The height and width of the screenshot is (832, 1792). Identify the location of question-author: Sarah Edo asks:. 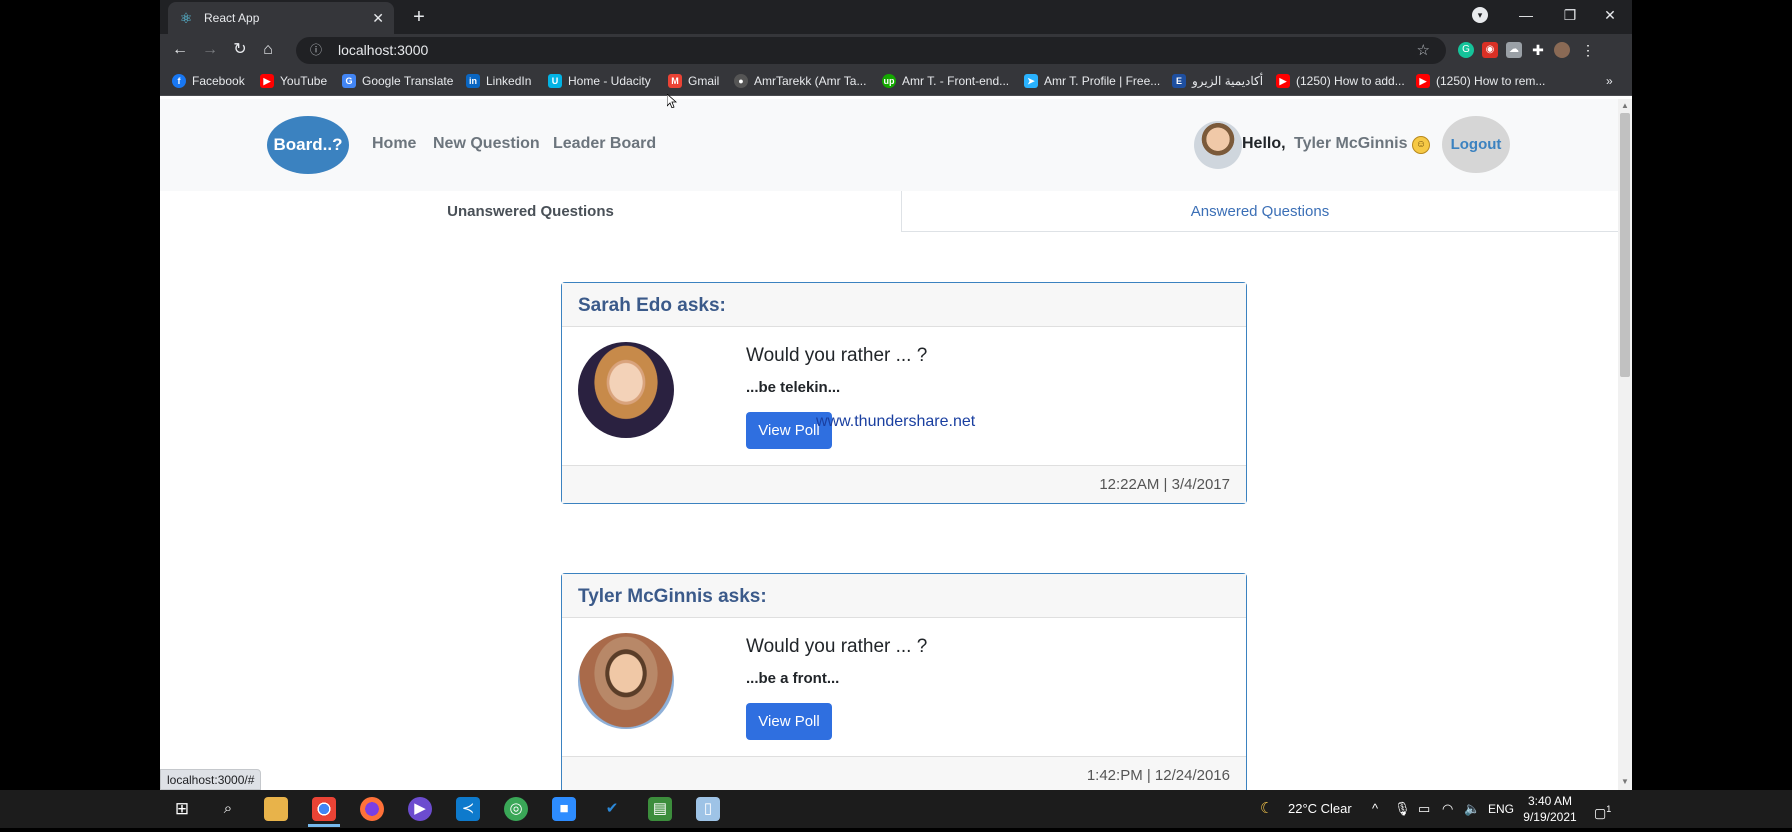
(904, 305).